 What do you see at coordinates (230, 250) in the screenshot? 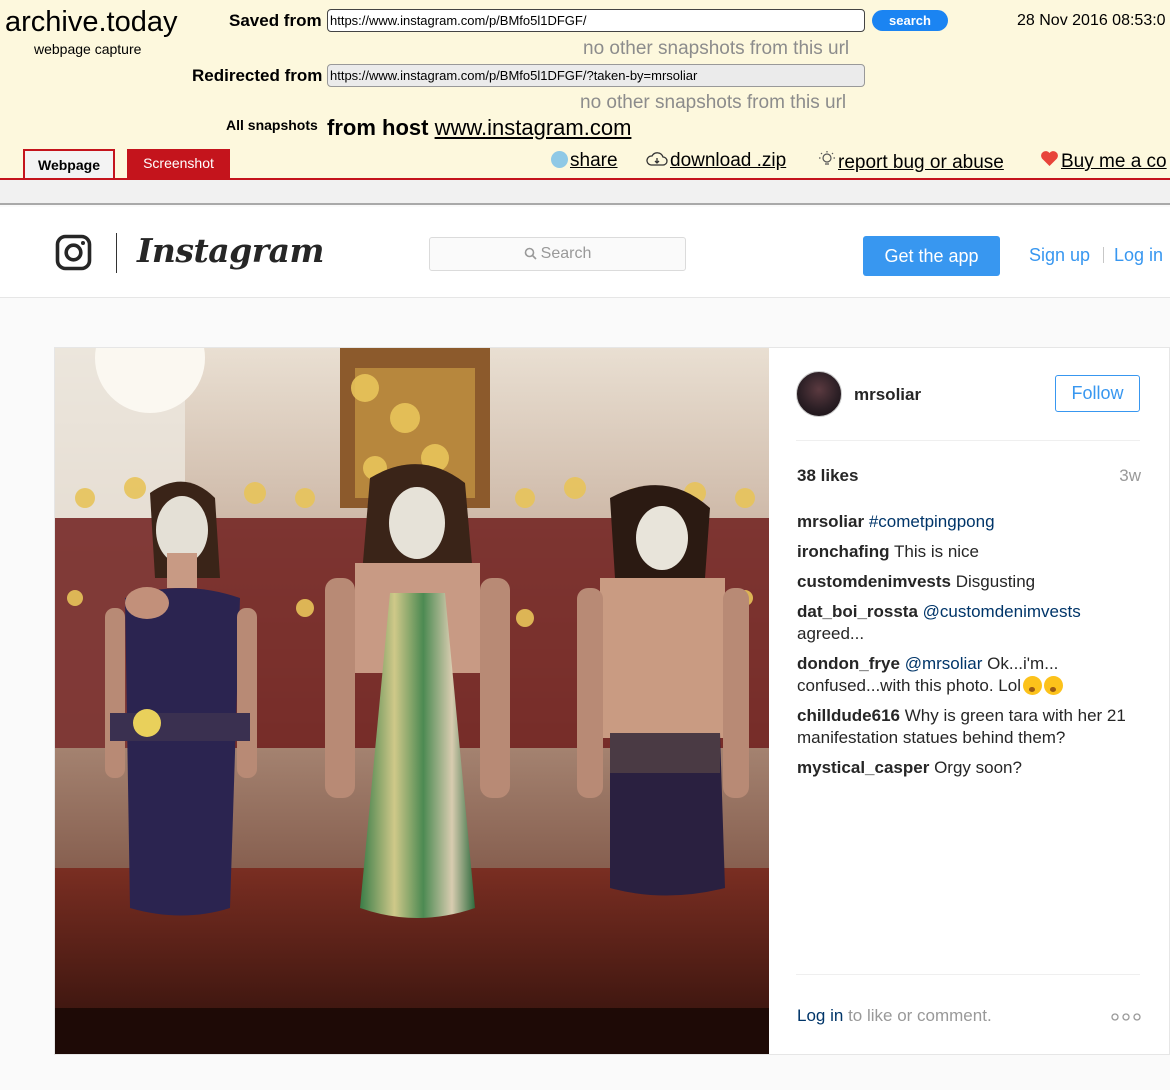
I see `instagram-wordmark: Instagram` at bounding box center [230, 250].